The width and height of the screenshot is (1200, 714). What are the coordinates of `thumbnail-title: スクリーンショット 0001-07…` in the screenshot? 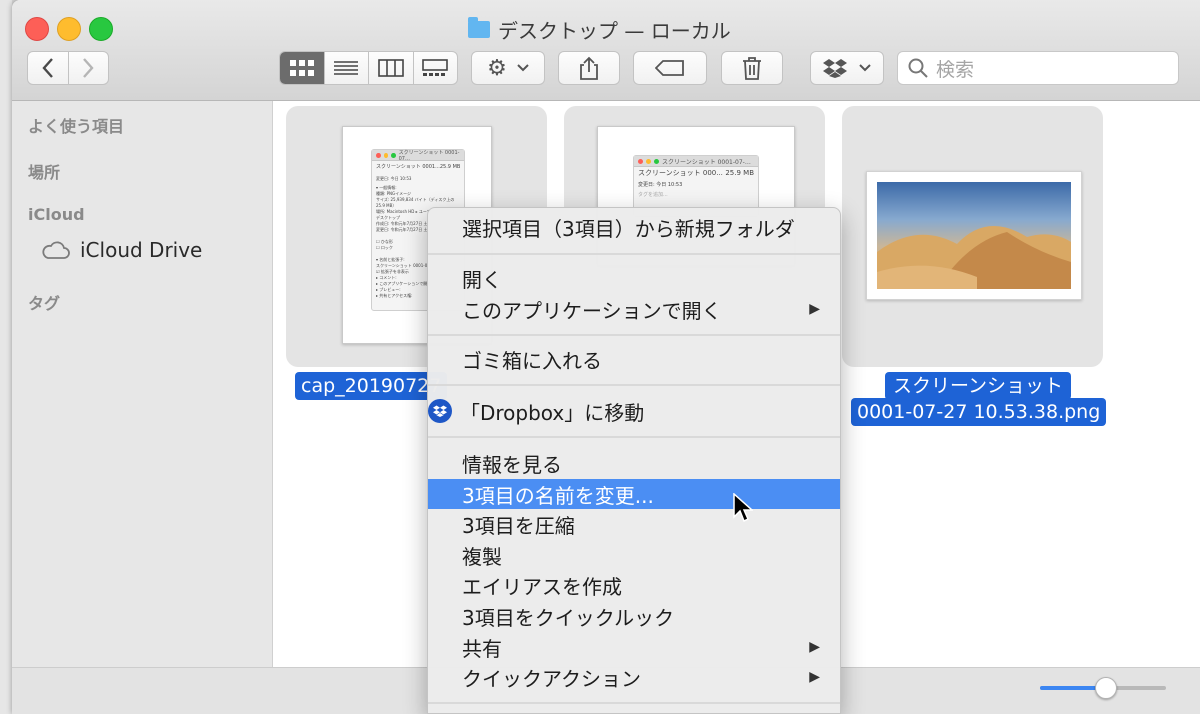 It's located at (429, 155).